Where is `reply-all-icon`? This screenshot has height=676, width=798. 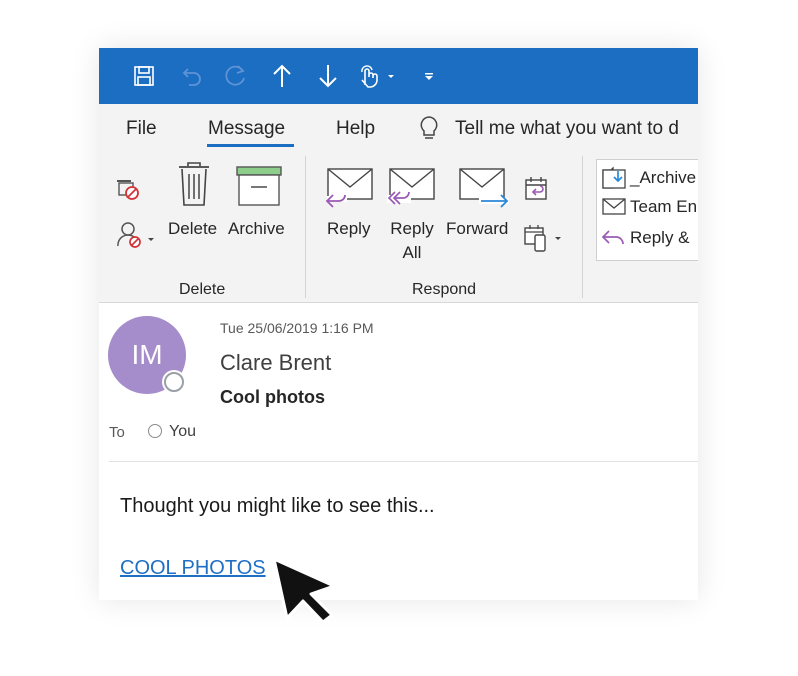
reply-all-icon is located at coordinates (412, 190).